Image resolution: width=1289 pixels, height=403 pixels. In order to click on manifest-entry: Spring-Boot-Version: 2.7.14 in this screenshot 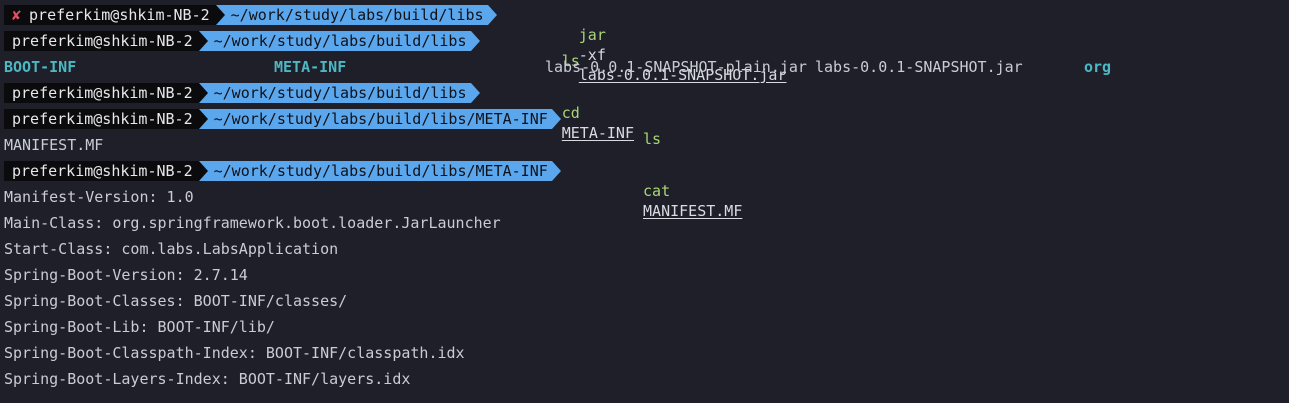, I will do `click(126, 275)`.